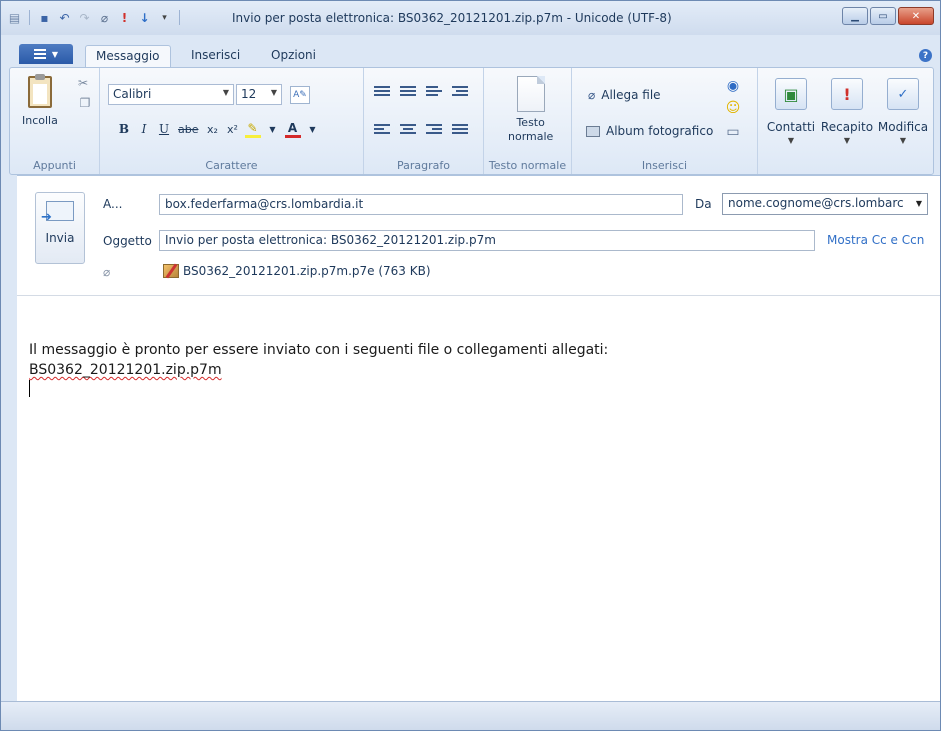 This screenshot has height=731, width=941. I want to click on font-name-select: Calibri ▼, so click(171, 94).